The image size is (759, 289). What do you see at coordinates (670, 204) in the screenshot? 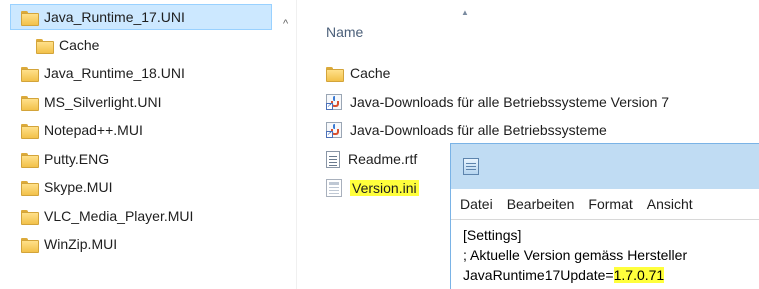
I see `menu-ansicht: Ansicht` at bounding box center [670, 204].